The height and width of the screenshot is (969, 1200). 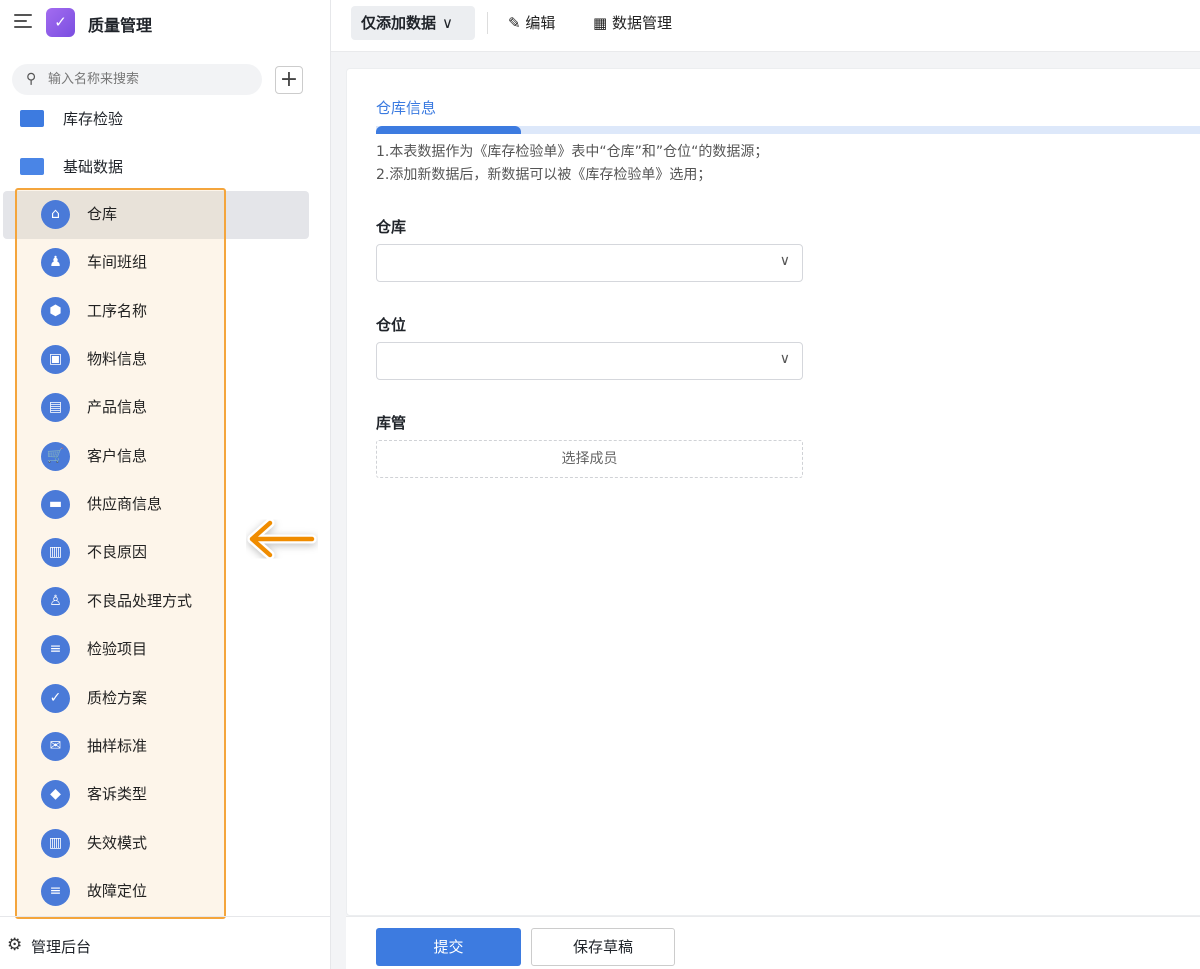 What do you see at coordinates (32, 118) in the screenshot?
I see `folder-icon` at bounding box center [32, 118].